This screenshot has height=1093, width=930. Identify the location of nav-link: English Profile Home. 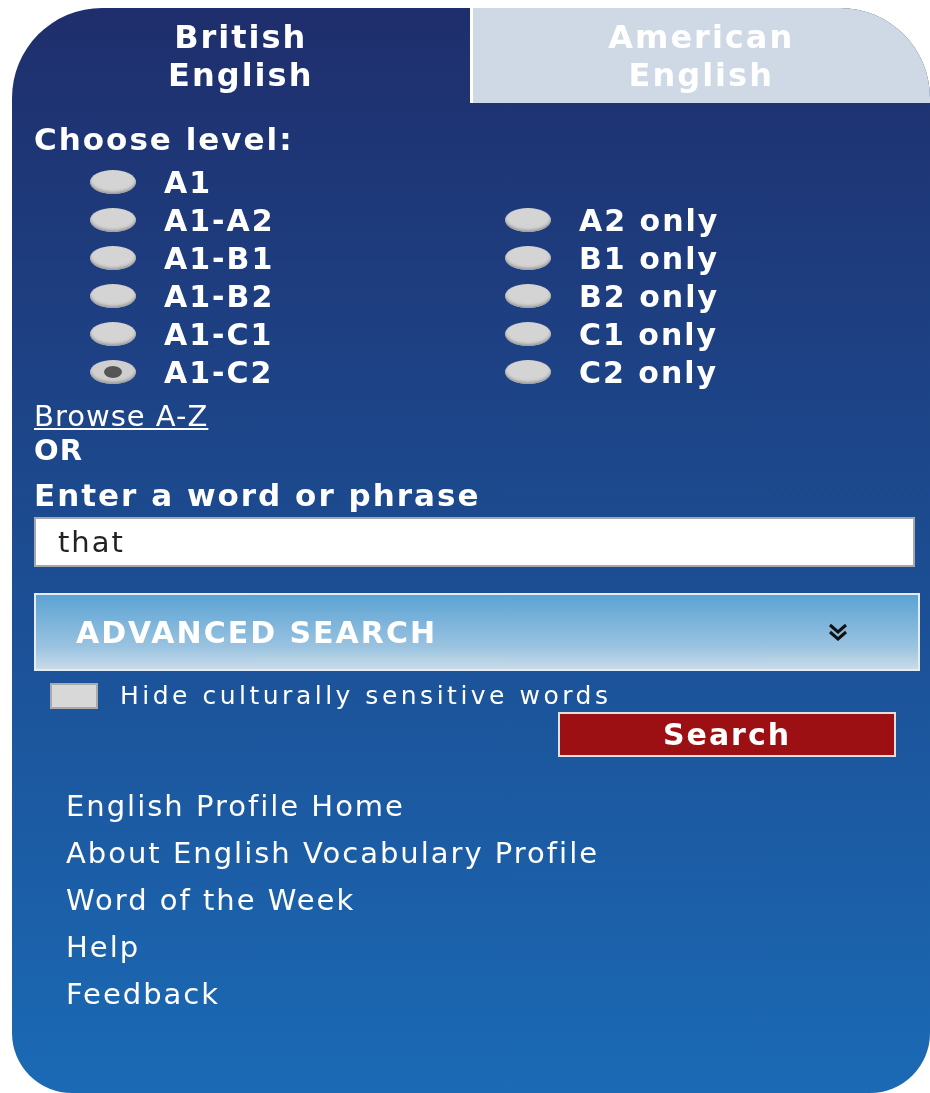
(493, 806).